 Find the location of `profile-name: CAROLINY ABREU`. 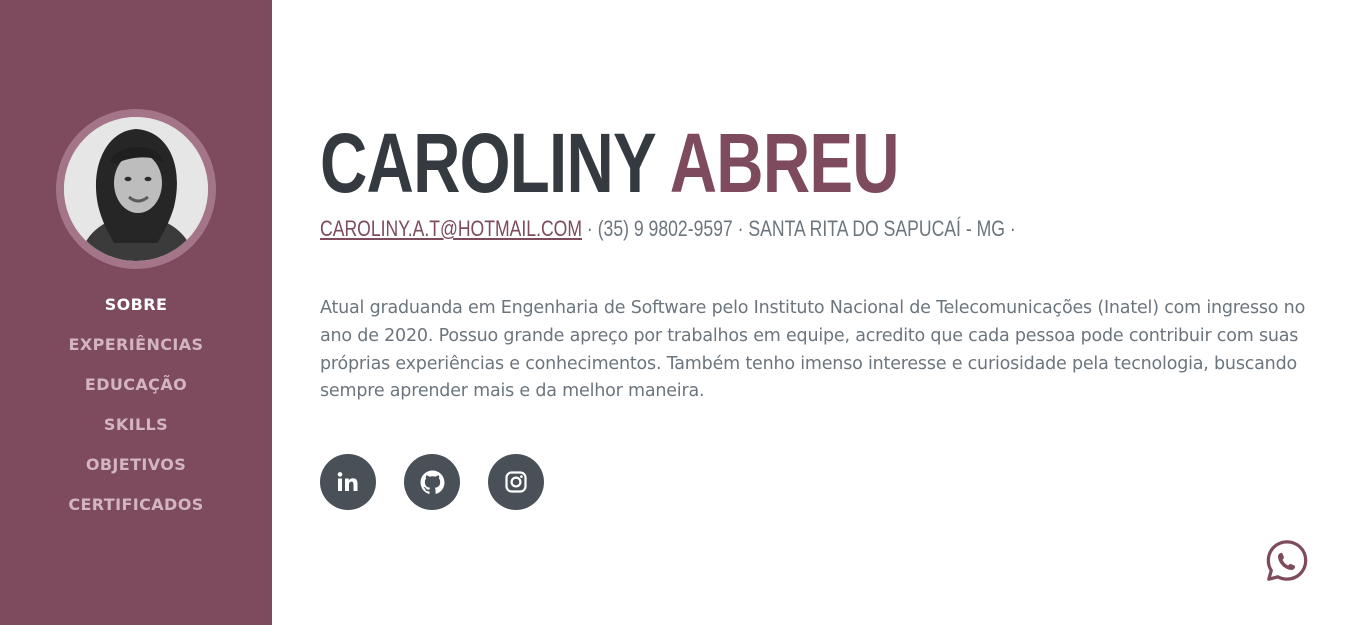

profile-name: CAROLINY ABREU is located at coordinates (610, 163).